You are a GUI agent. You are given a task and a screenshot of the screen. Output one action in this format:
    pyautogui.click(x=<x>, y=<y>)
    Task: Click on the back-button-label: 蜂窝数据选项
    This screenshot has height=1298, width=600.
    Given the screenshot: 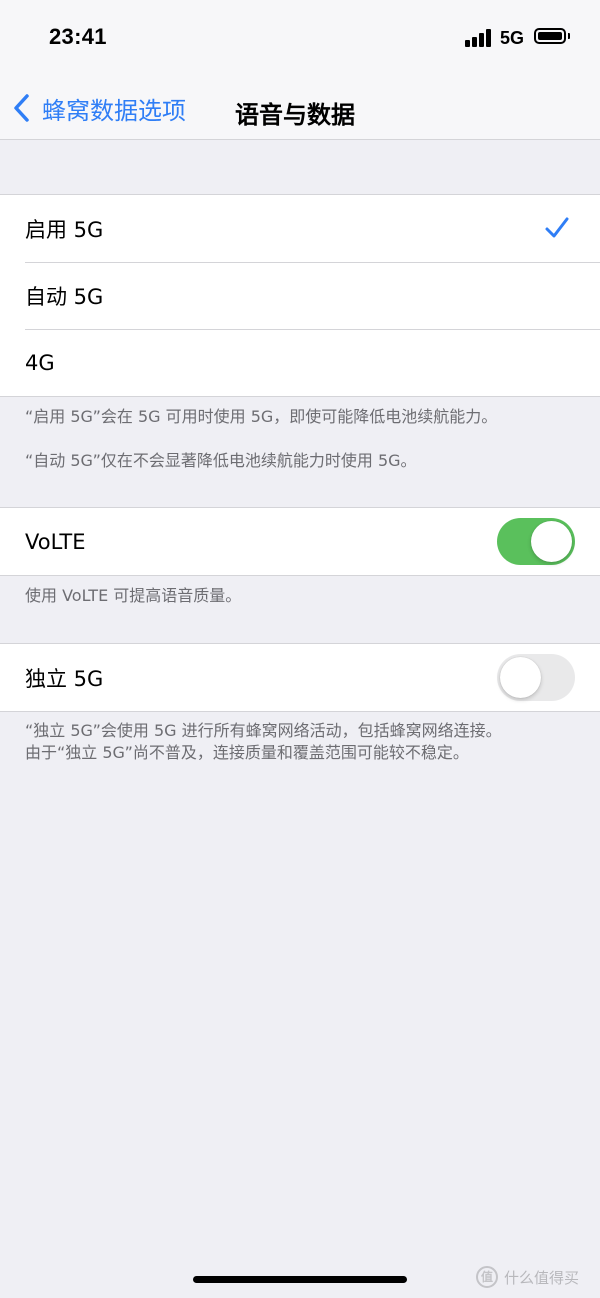 What is the action you would take?
    pyautogui.click(x=114, y=110)
    